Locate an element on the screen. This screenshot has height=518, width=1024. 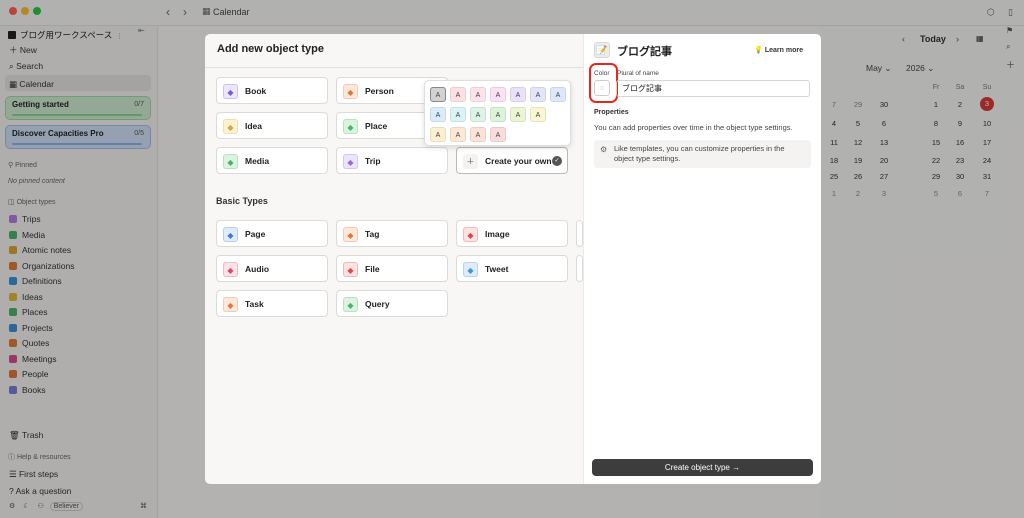
book-icon: ◆ is located at coordinates (230, 91).